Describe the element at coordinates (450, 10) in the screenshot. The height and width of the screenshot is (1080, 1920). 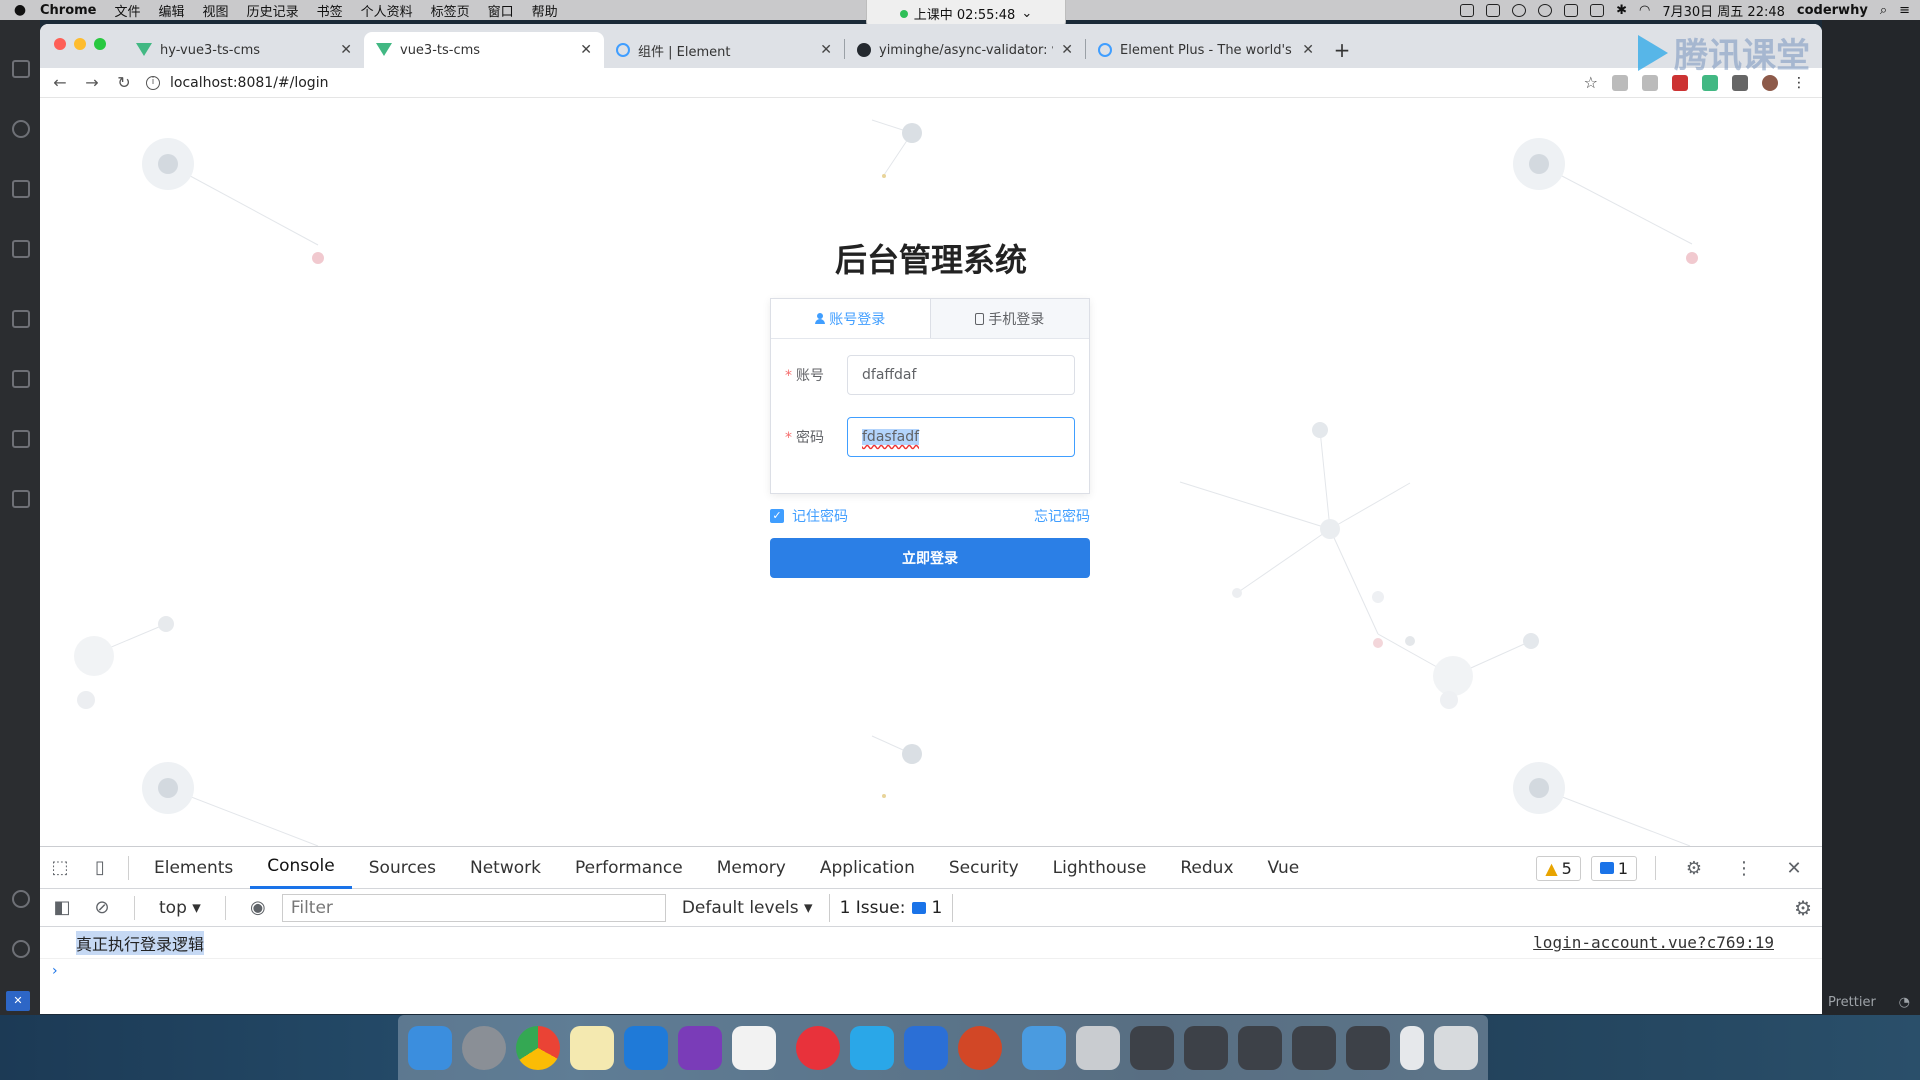
I see `menubar-item-tab: 标签页` at that location.